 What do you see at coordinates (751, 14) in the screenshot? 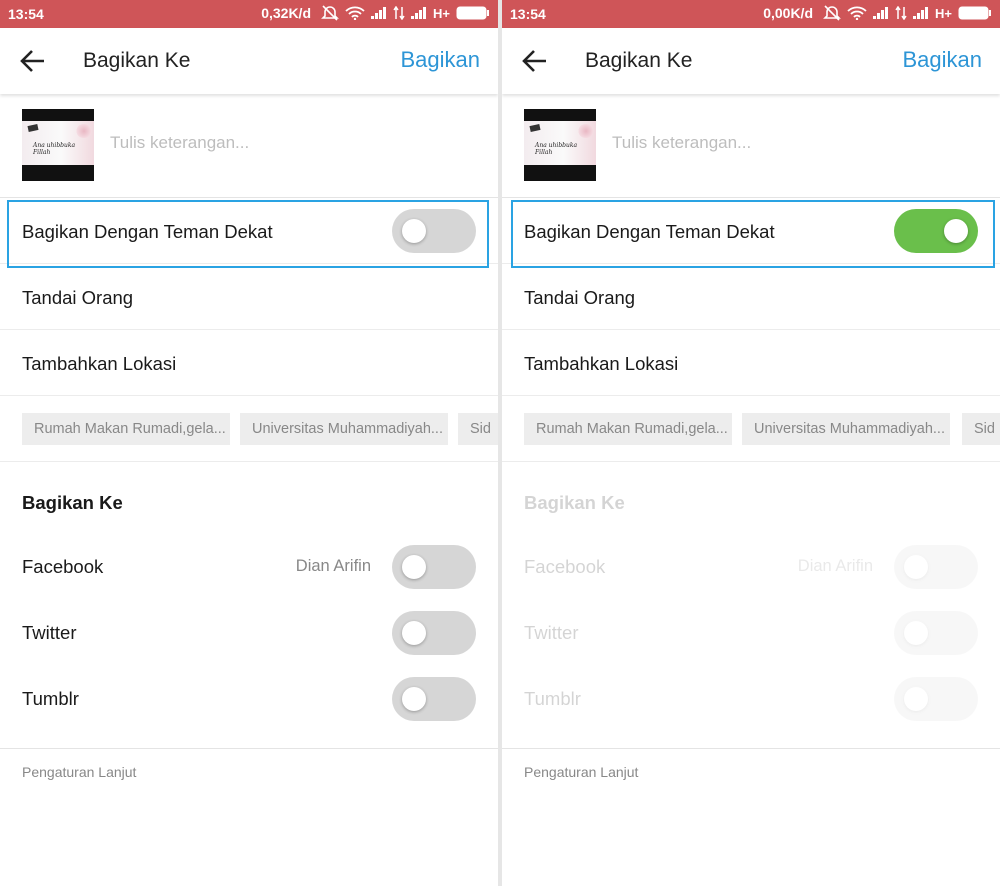
I see `status-bar: 13:54 0,00K/d H+` at bounding box center [751, 14].